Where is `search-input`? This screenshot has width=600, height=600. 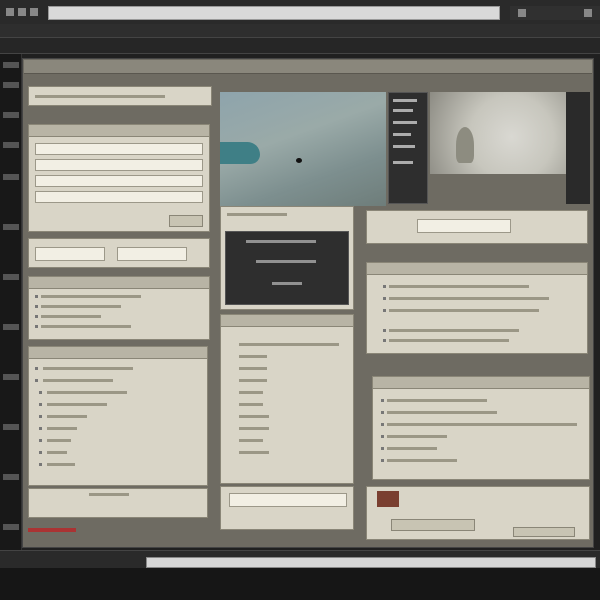
search-input is located at coordinates (464, 226).